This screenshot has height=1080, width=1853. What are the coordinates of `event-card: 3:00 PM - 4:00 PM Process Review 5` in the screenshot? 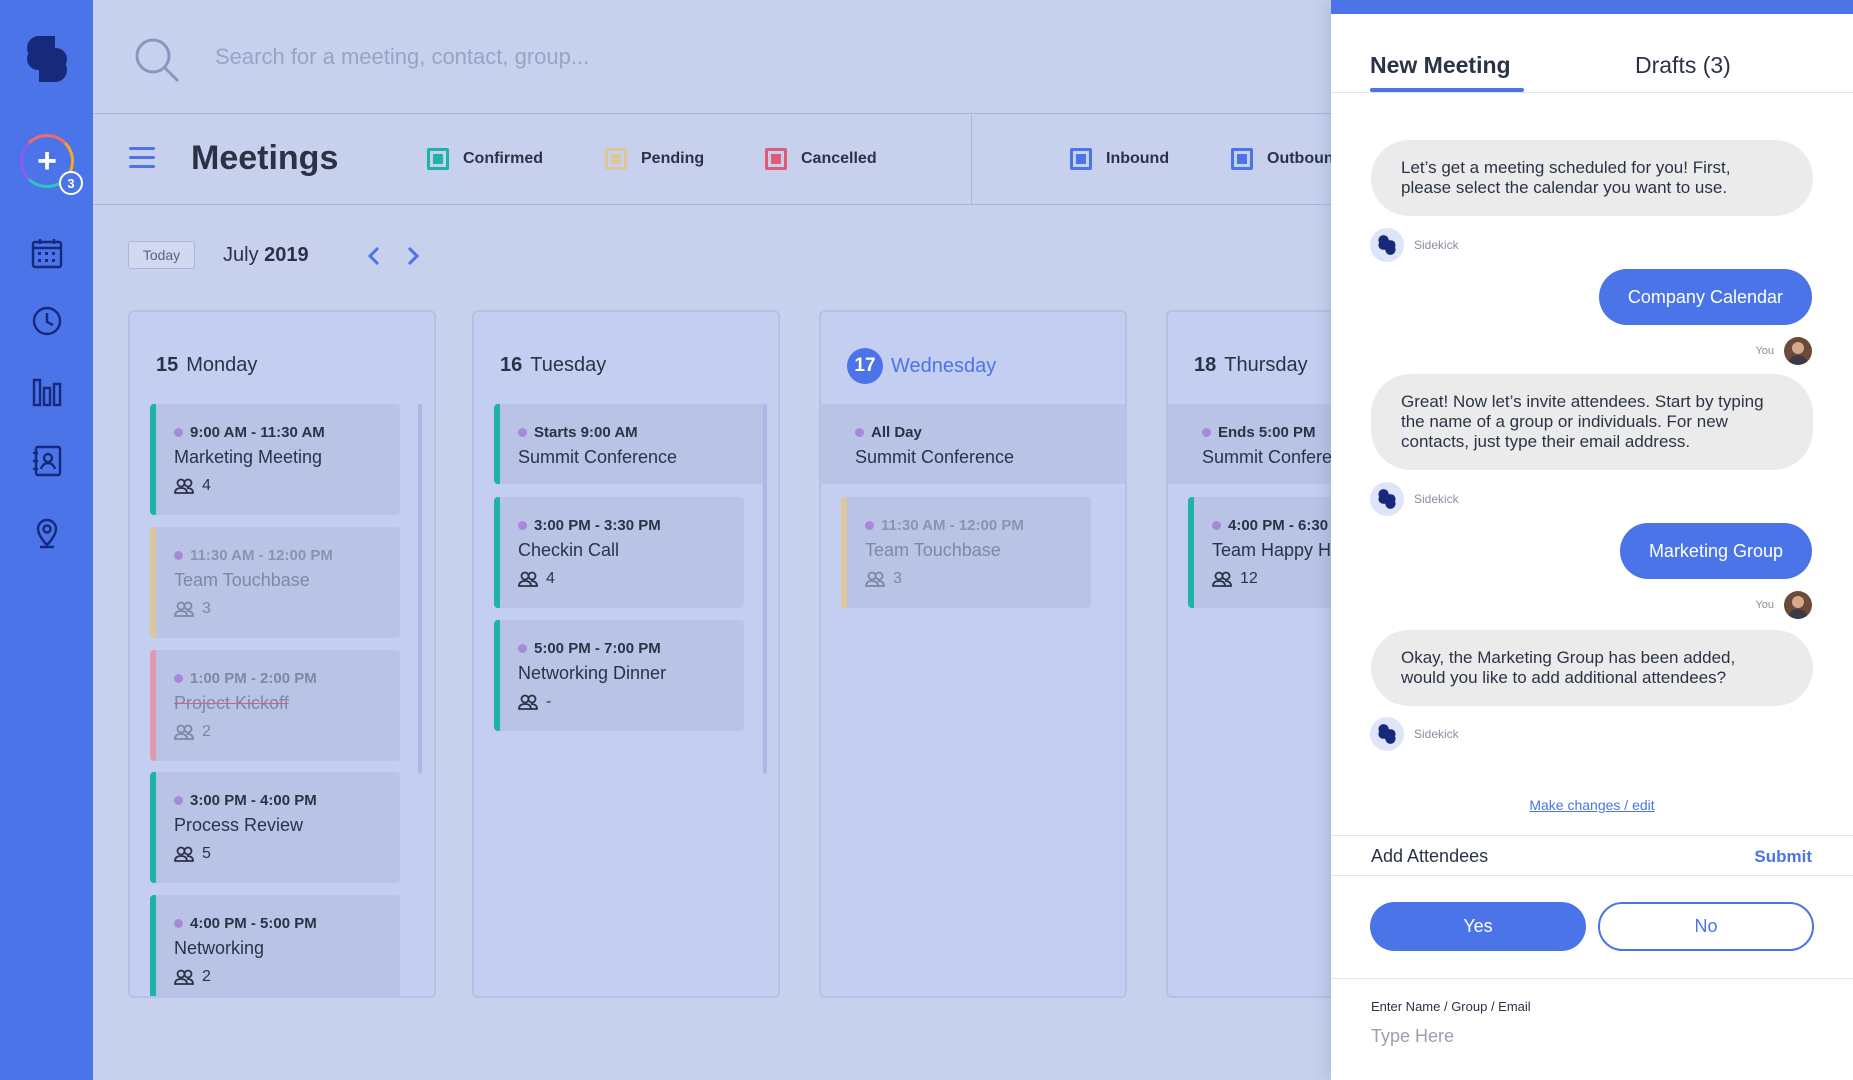 It's located at (275, 827).